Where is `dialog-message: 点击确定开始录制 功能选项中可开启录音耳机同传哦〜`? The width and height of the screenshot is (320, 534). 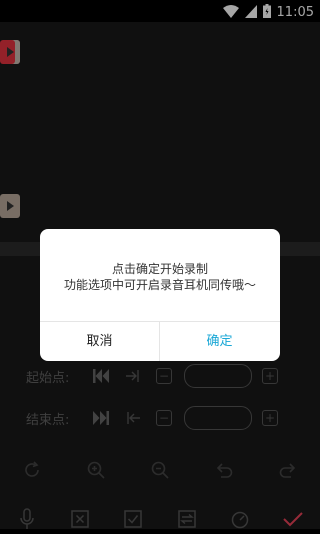
dialog-message: 点击确定开始录制 功能选项中可开启录音耳机同传哦〜 is located at coordinates (160, 277).